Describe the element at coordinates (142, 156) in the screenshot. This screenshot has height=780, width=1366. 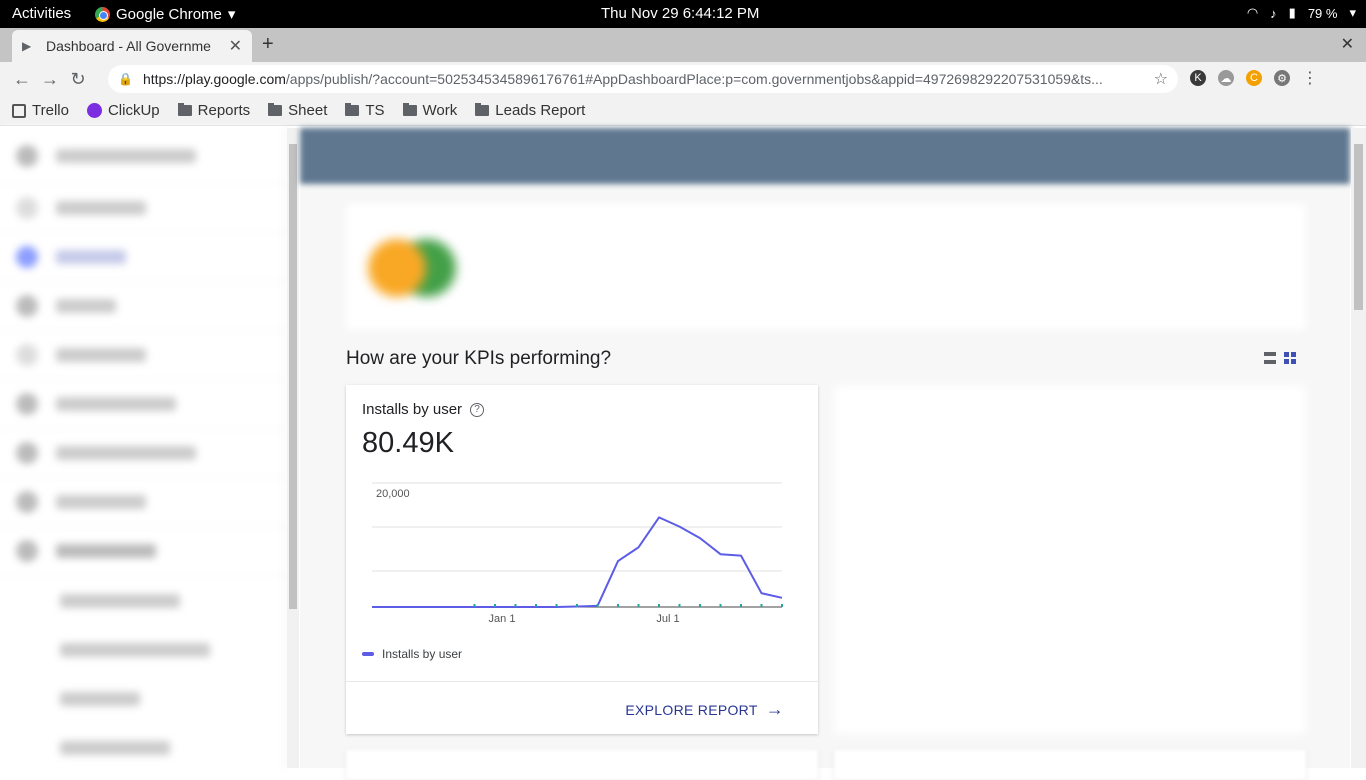
I see `sidebar-header` at that location.